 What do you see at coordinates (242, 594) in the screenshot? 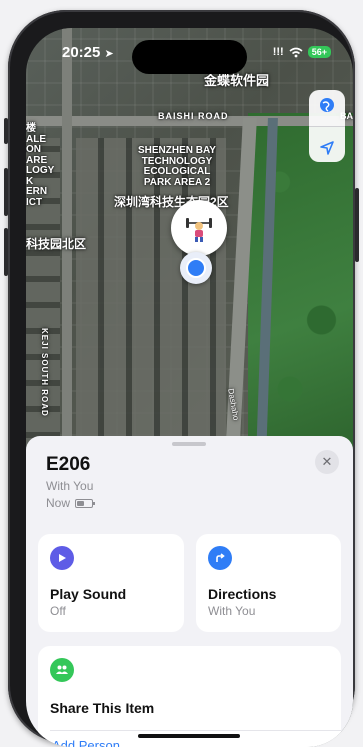
I see `directions-label: Directions` at bounding box center [242, 594].